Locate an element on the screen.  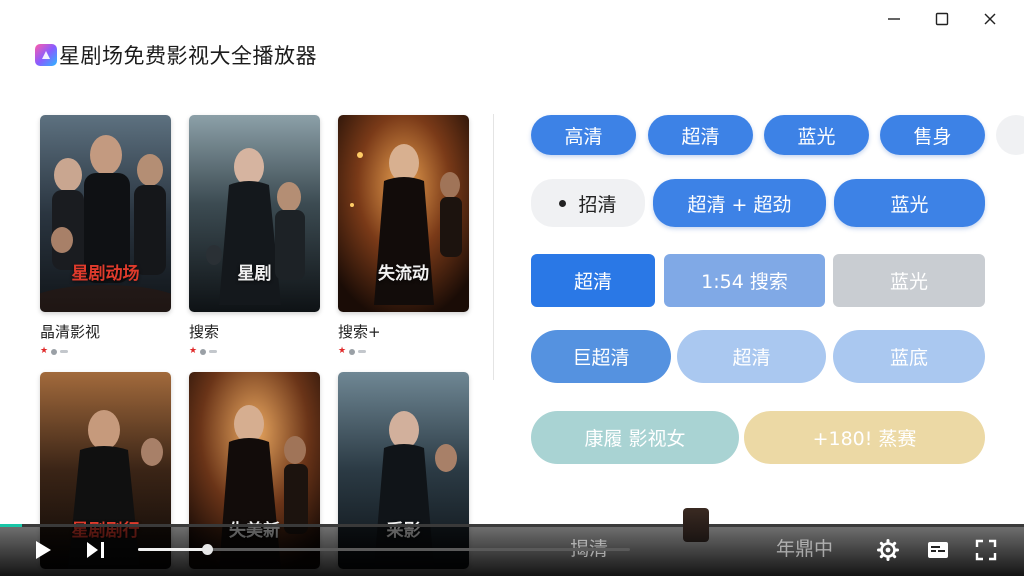
poster-card: 失流动 搜索+ ★ is located at coordinates (403, 235).